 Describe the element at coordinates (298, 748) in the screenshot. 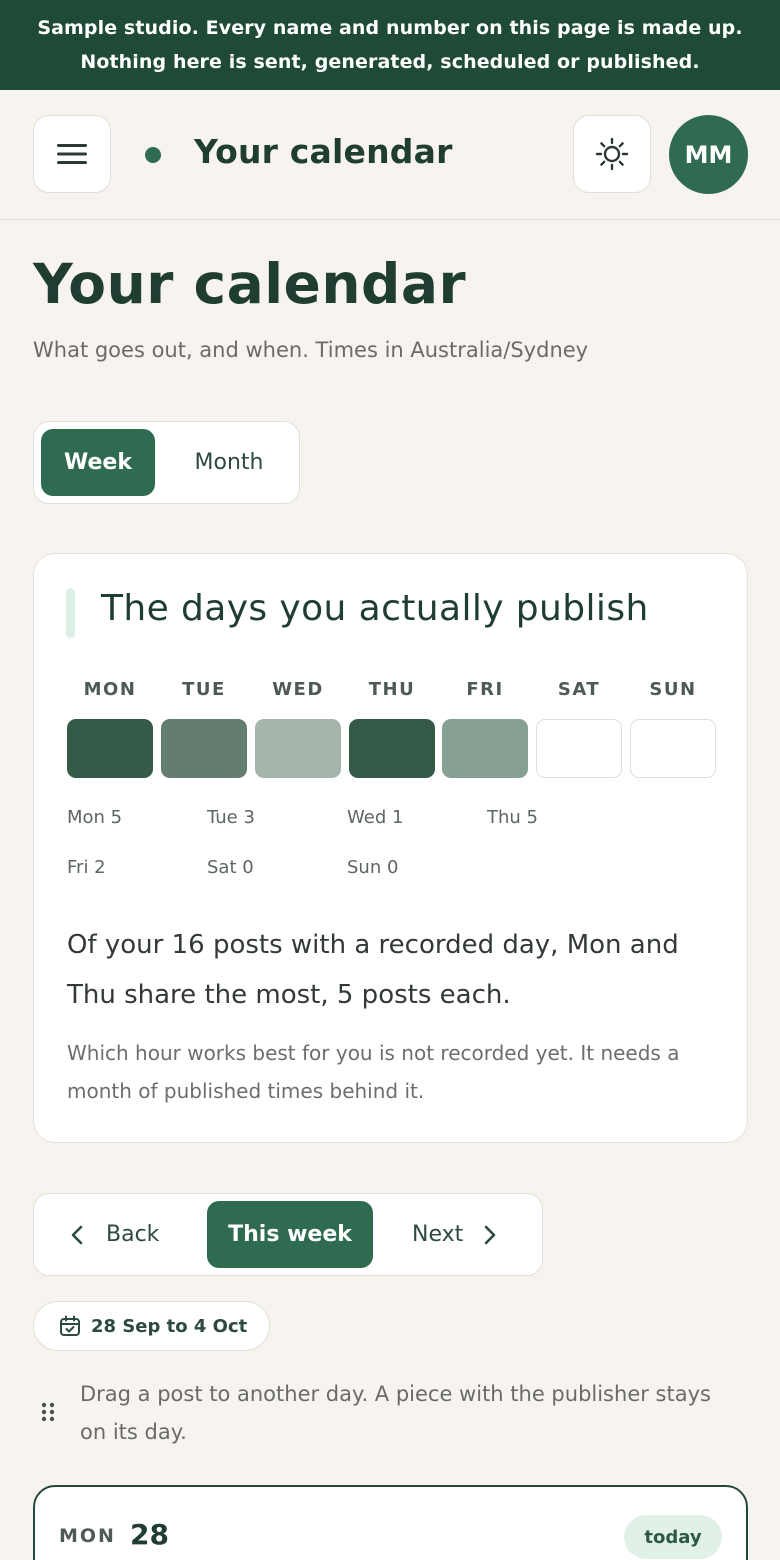

I see `day-heat-cell-wed` at that location.